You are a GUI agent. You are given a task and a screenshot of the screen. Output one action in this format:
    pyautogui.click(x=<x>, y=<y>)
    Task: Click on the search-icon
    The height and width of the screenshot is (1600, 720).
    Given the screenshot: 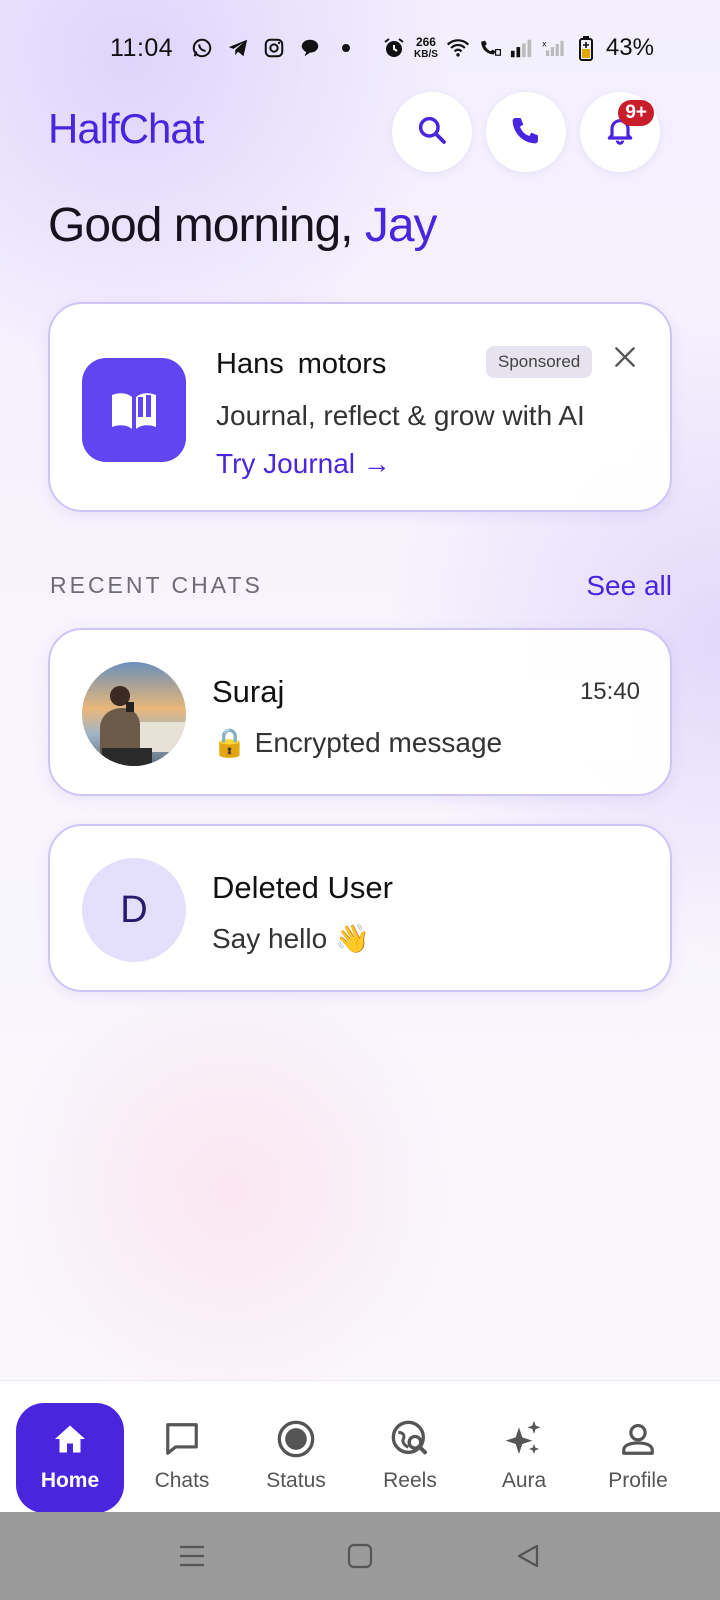 What is the action you would take?
    pyautogui.click(x=432, y=132)
    